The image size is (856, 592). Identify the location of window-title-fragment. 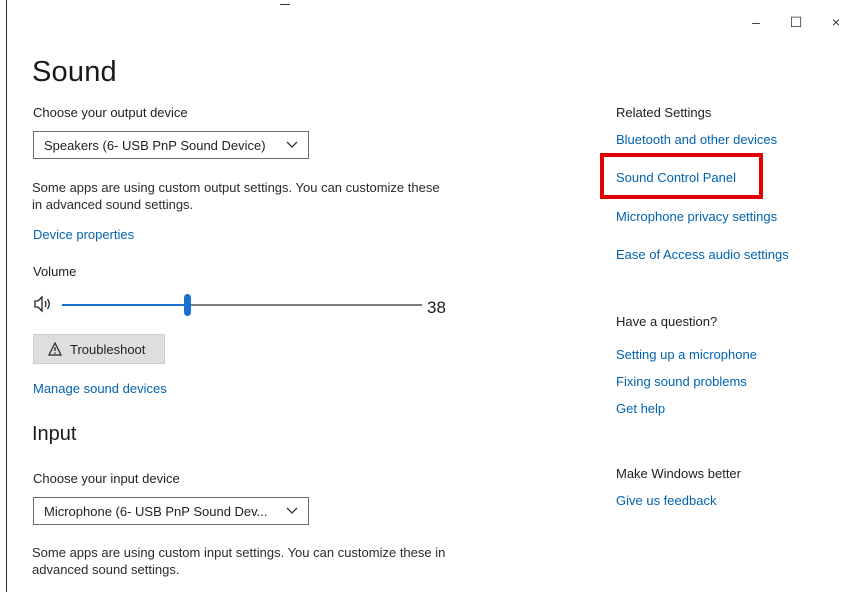
(285, 2).